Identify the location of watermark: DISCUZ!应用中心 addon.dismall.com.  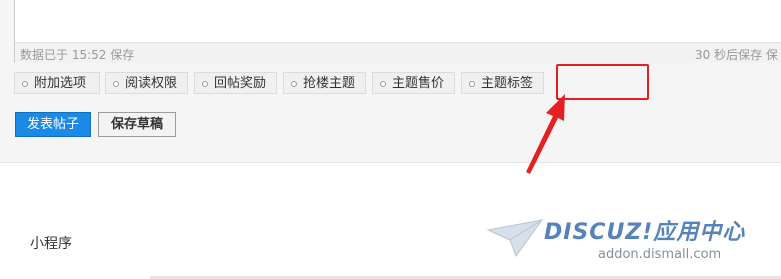
(633, 244).